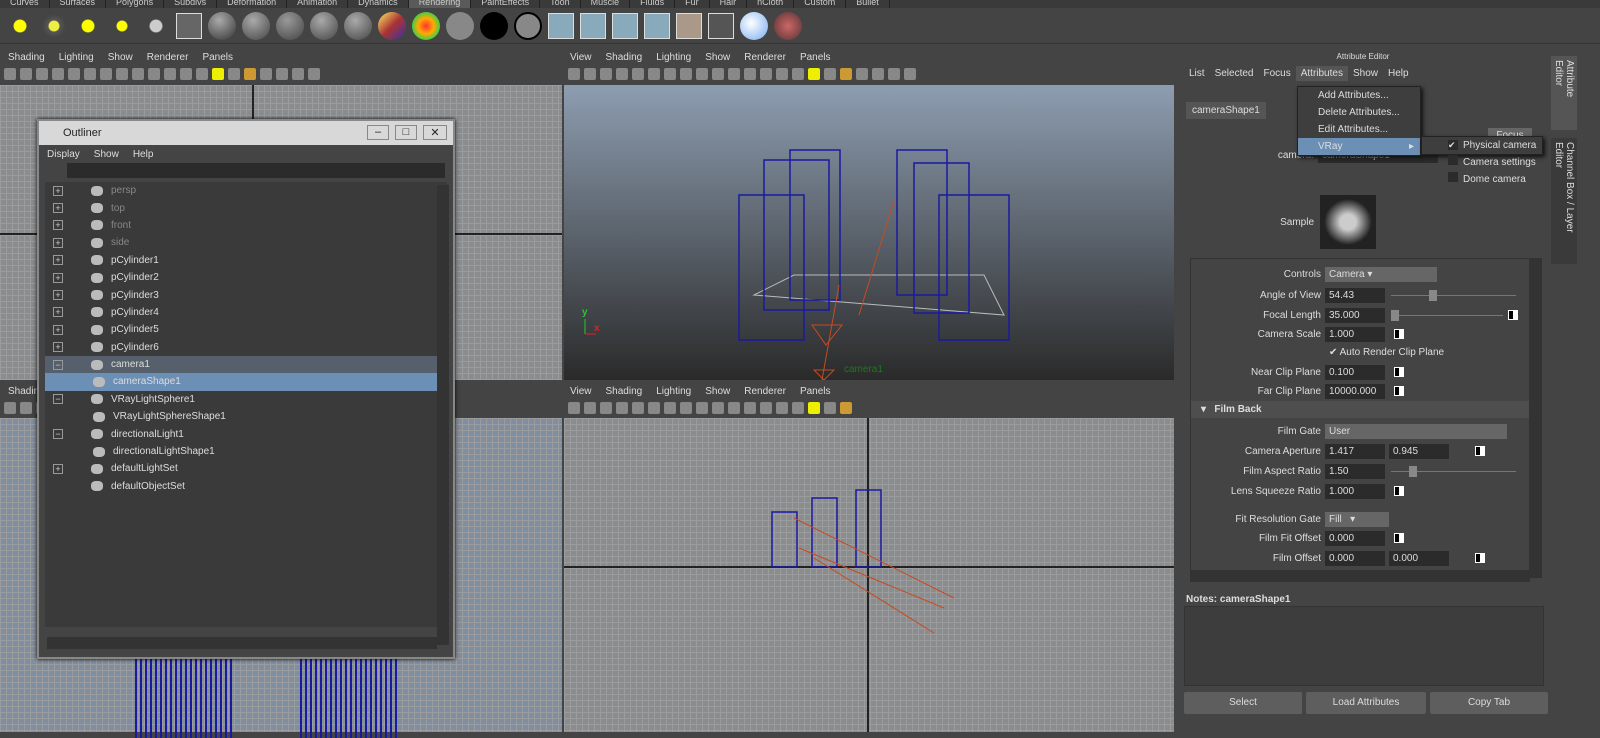  Describe the element at coordinates (156, 25) in the screenshot. I see `camera-icon` at that location.